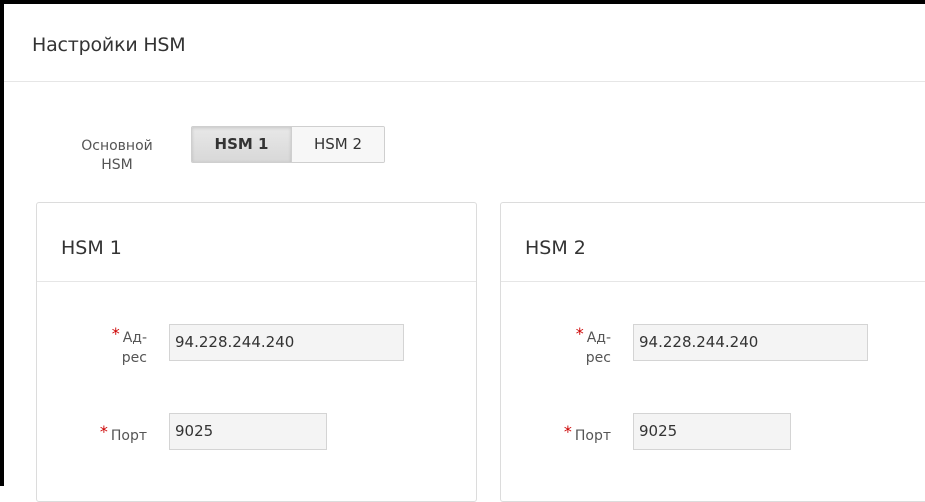  I want to click on primary-hsm-option-hsm1: HSM 1, so click(242, 144).